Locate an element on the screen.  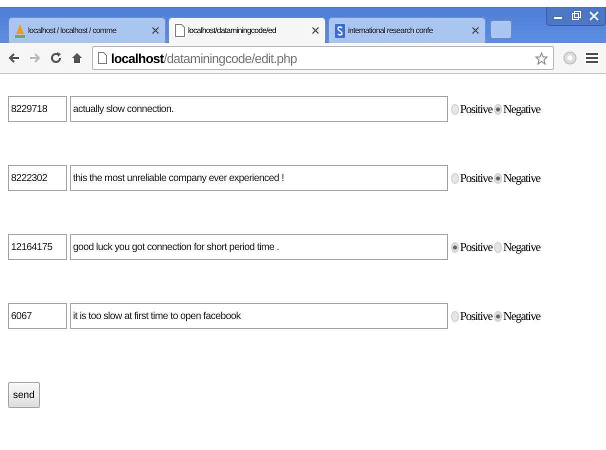
site-icon is located at coordinates (340, 31).